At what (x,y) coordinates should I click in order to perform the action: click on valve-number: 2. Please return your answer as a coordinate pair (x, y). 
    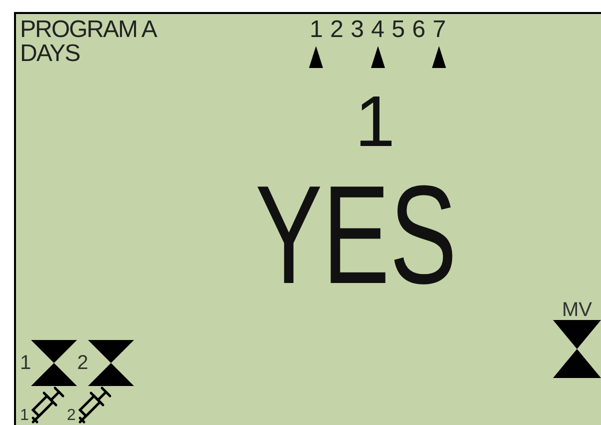
    Looking at the image, I should click on (82, 363).